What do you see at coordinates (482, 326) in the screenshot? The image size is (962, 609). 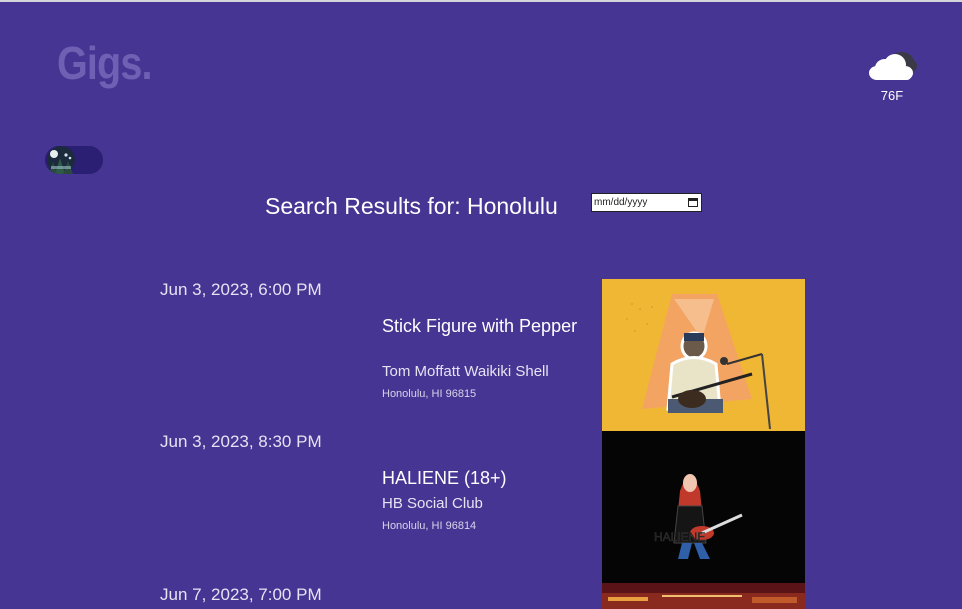 I see `gig-title: Stick Figure with Pepper` at bounding box center [482, 326].